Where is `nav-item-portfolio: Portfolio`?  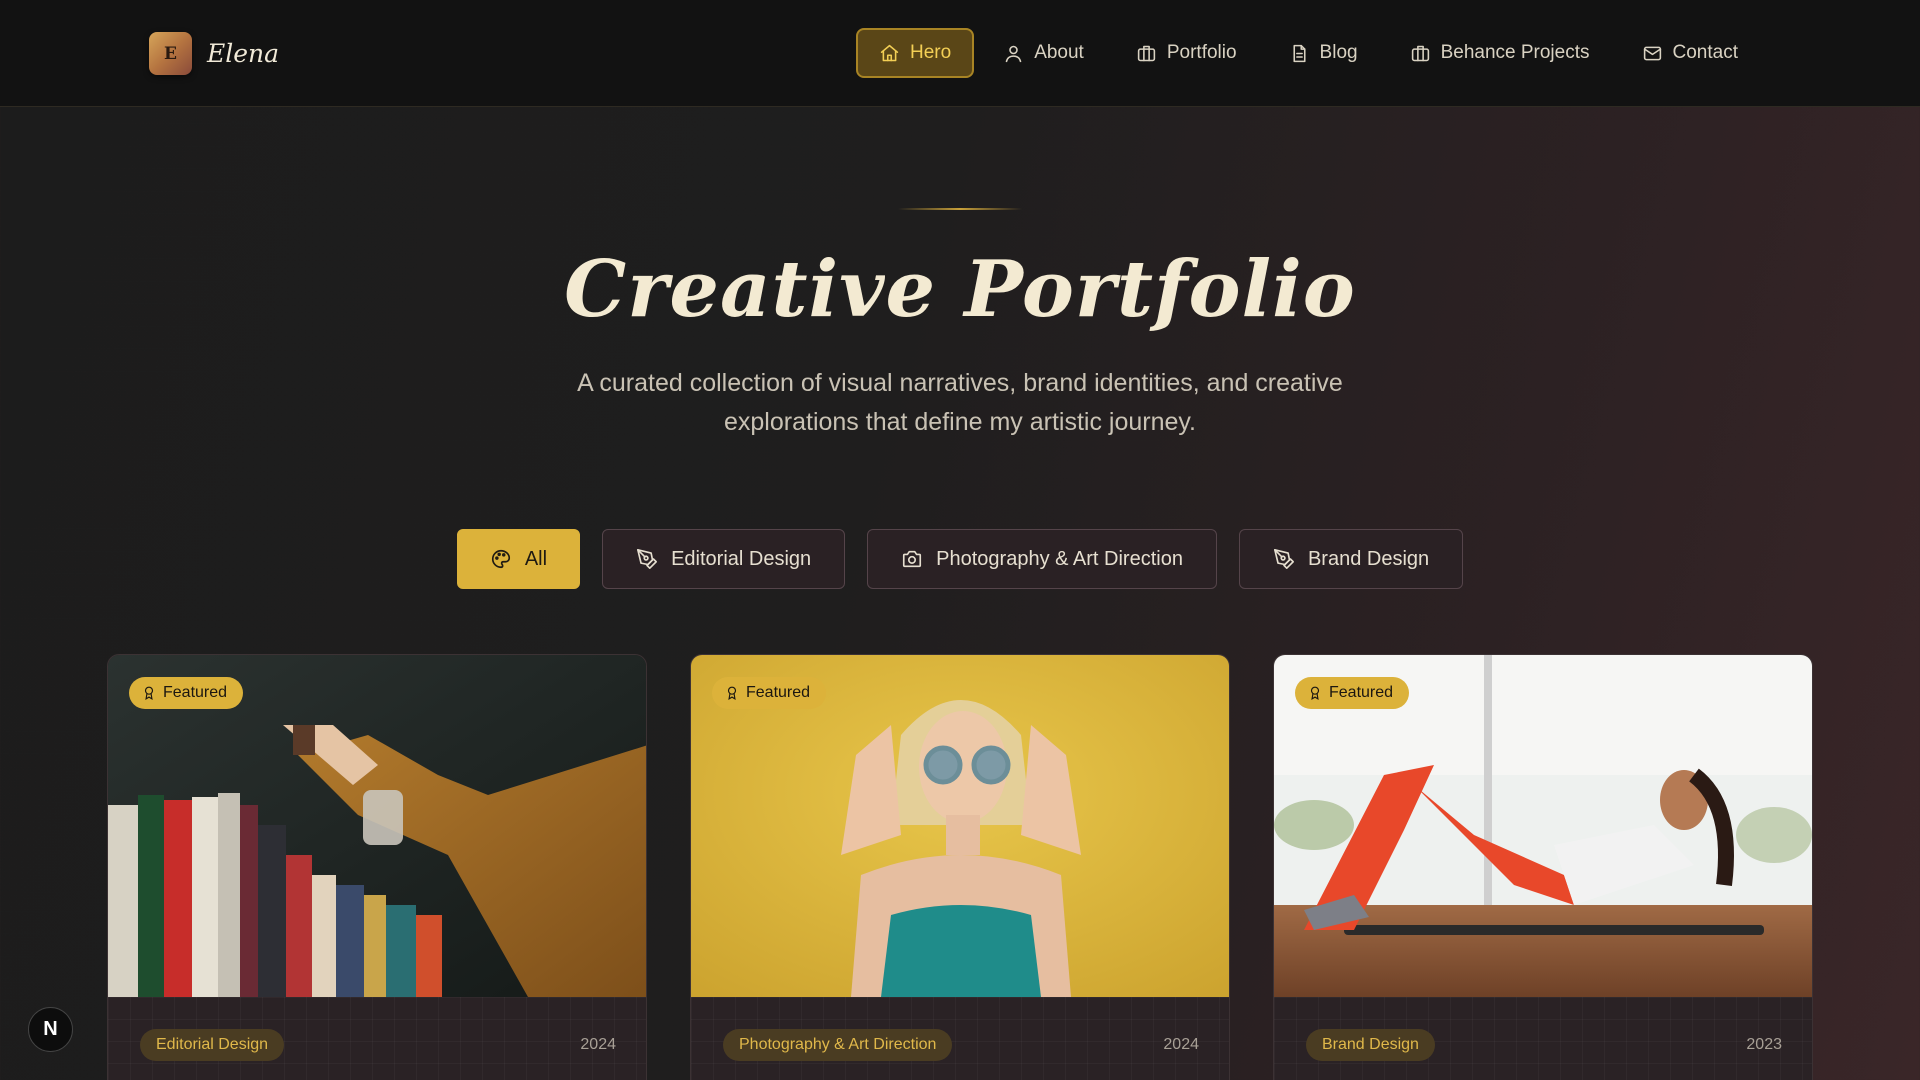
nav-item-portfolio: Portfolio is located at coordinates (1186, 53).